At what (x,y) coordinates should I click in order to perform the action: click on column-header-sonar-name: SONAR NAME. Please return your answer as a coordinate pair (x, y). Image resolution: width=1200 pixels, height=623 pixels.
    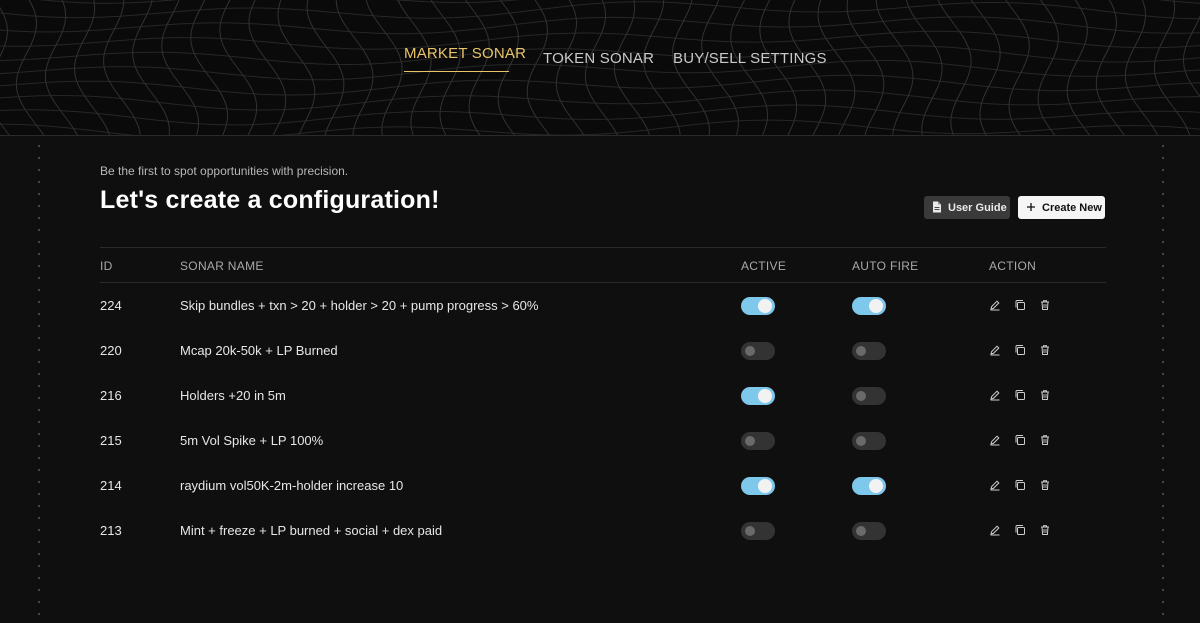
    Looking at the image, I should click on (222, 266).